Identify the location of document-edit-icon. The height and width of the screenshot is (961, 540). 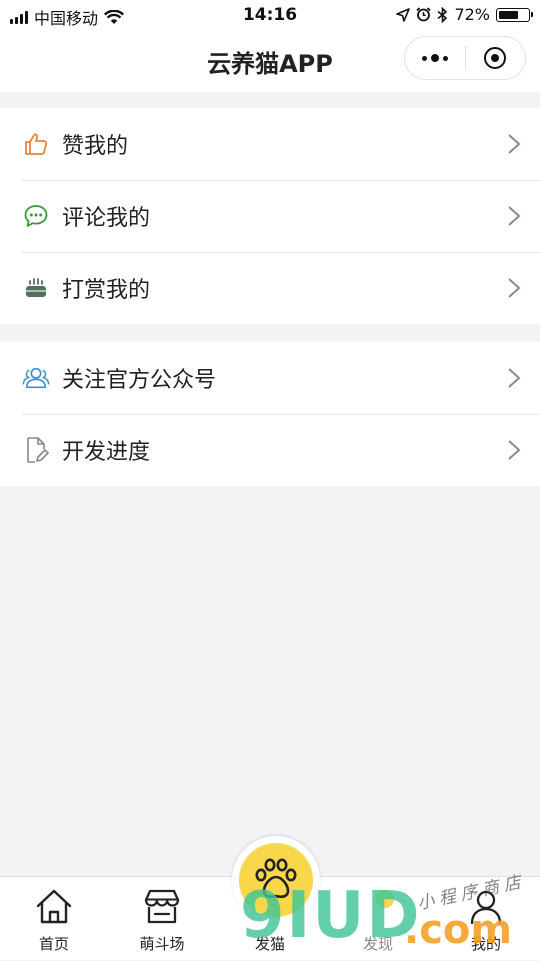
(36, 450).